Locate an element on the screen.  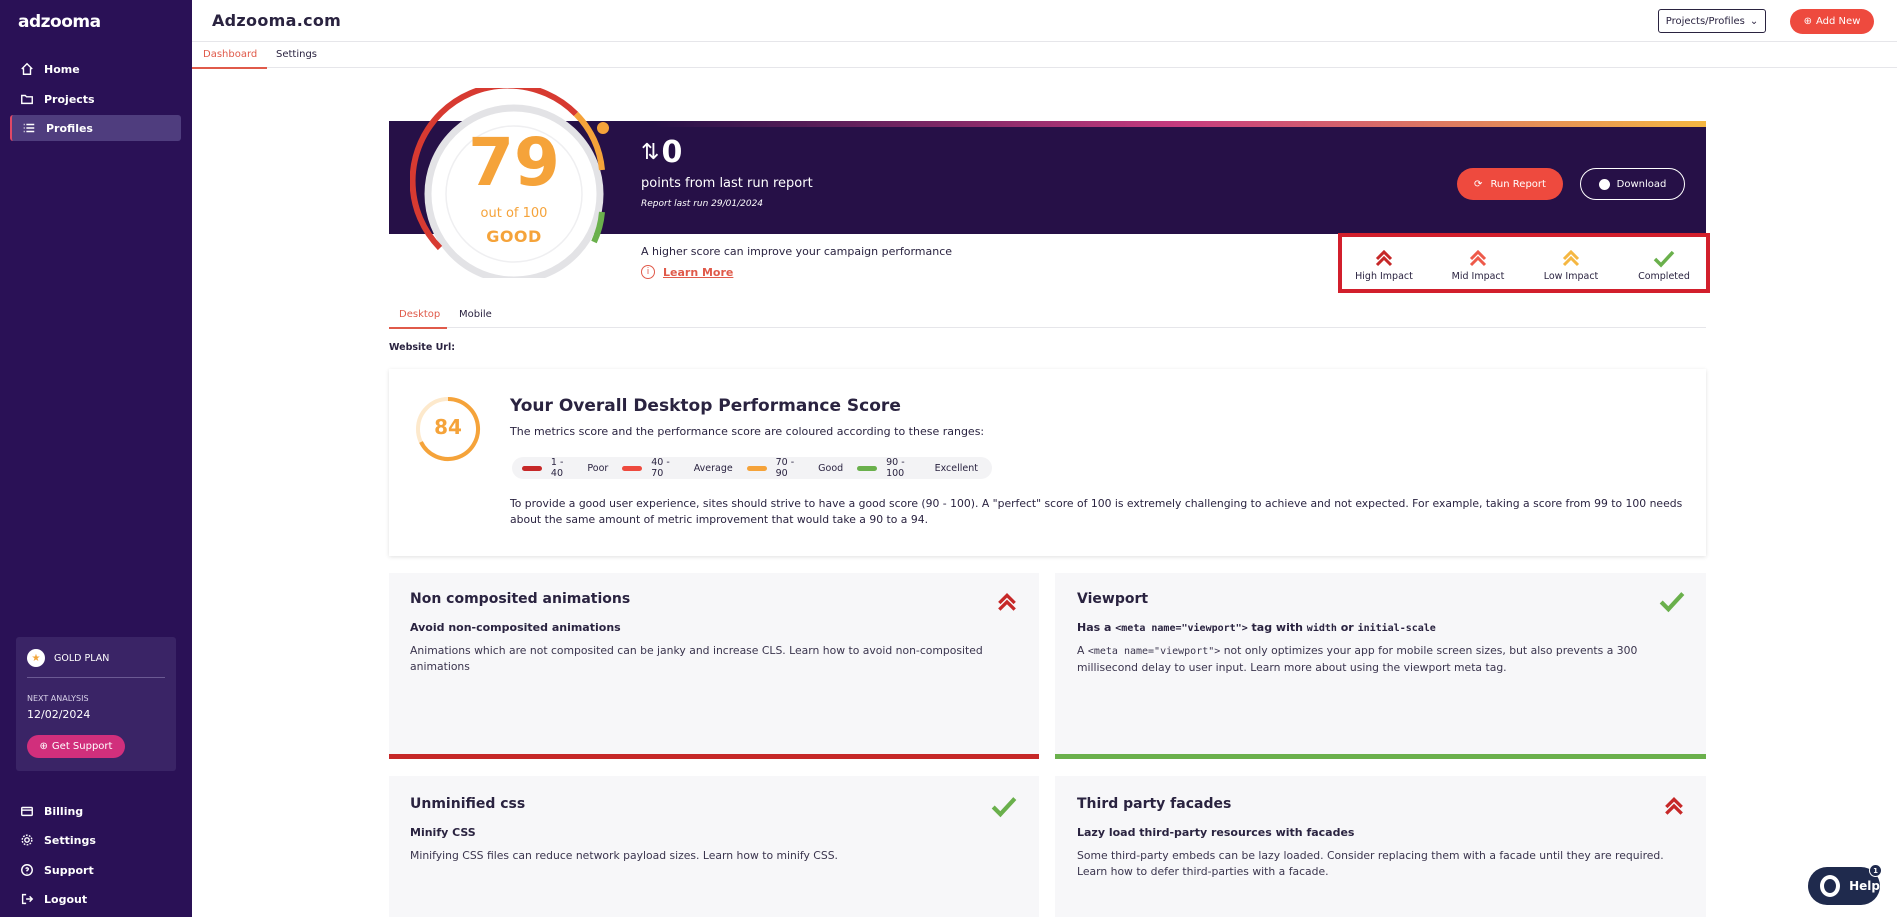
sidebar-item-settings: Settings is located at coordinates (95, 840).